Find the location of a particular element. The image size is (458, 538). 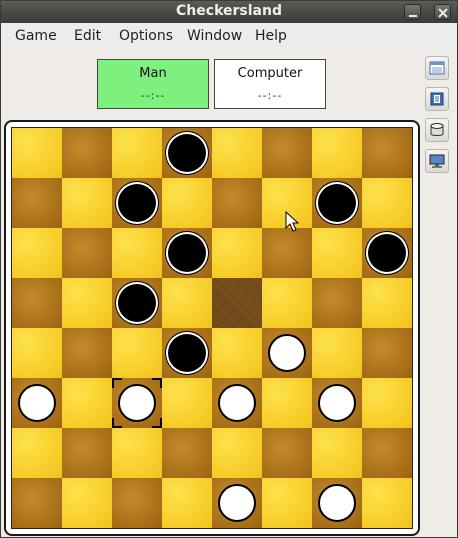

title-bar: Checkersland is located at coordinates (229, 12).